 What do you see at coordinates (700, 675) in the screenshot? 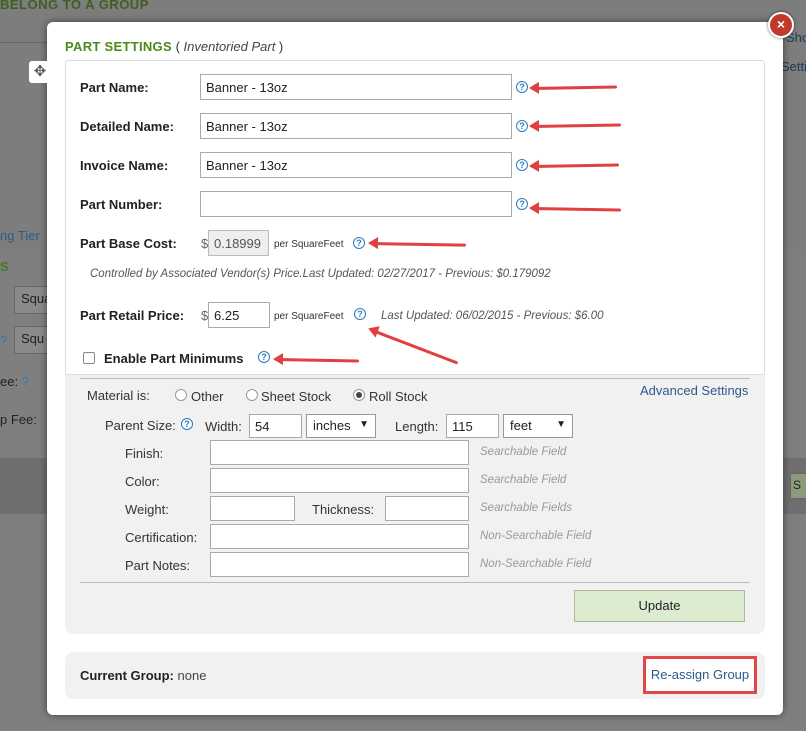
I see `reassign-group-button: Re-assign Group` at bounding box center [700, 675].